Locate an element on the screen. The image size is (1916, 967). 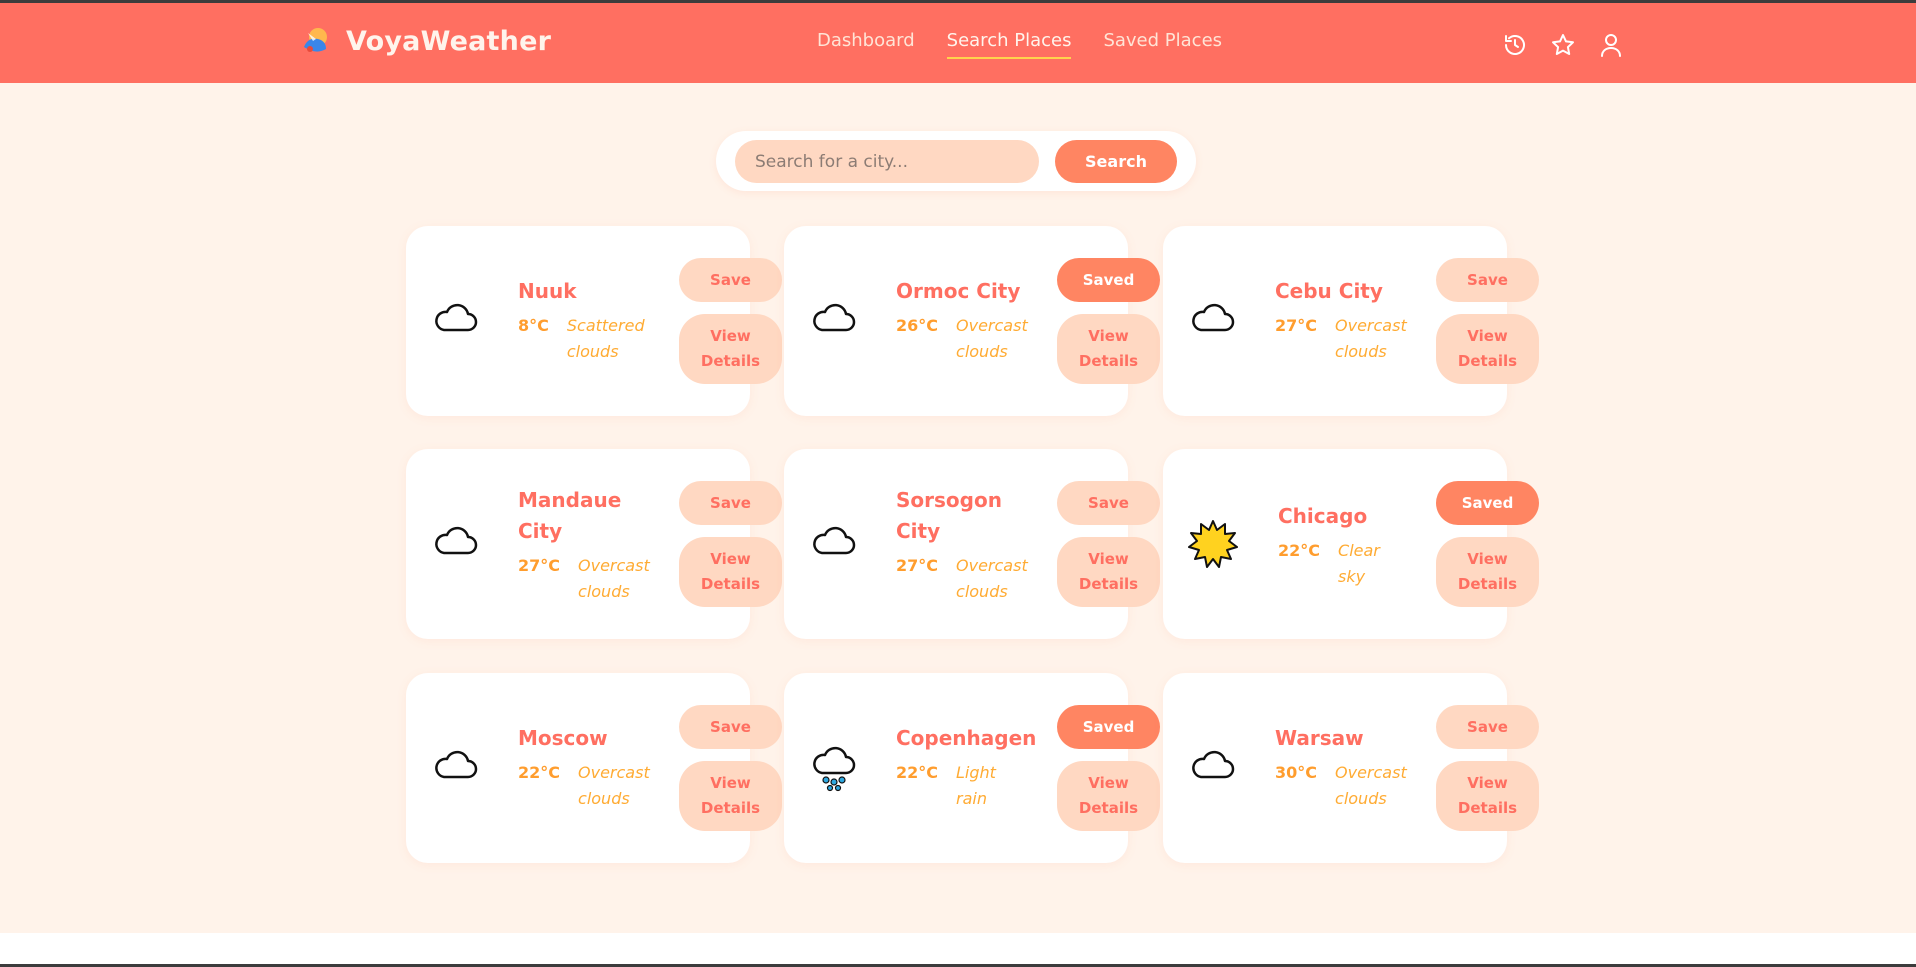
weather-description: Scattered clouds is located at coordinates (605, 338).